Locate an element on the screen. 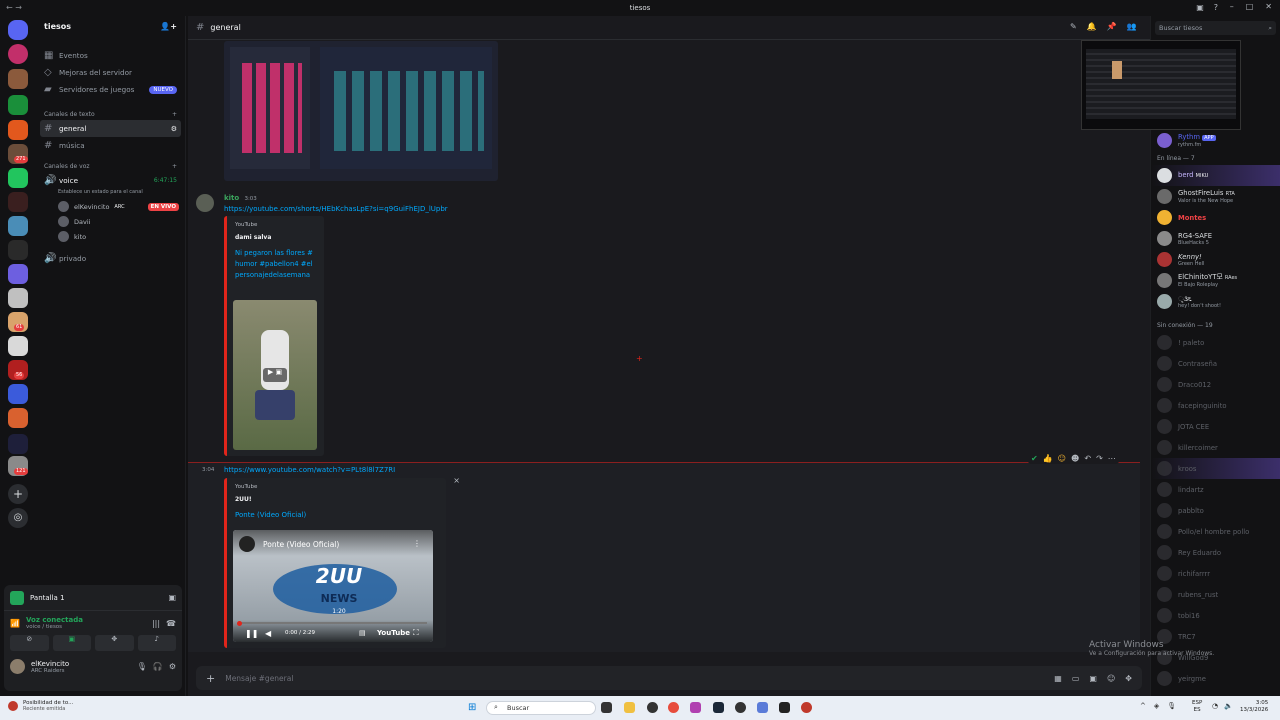 This screenshot has height=720, width=1280. maximize-button: □ is located at coordinates (1250, 6).